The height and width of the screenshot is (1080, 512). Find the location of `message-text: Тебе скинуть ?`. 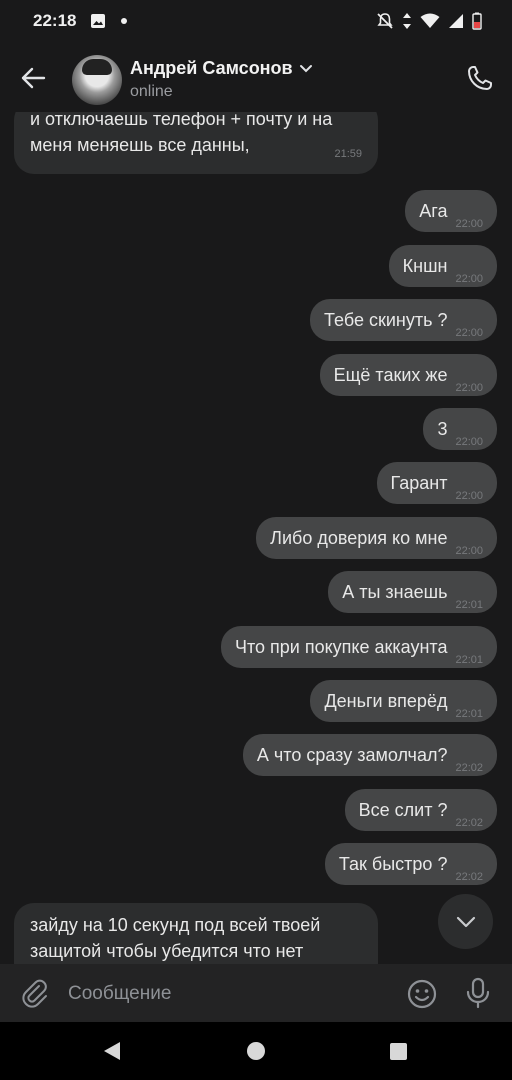

message-text: Тебе скинуть ? is located at coordinates (386, 320).